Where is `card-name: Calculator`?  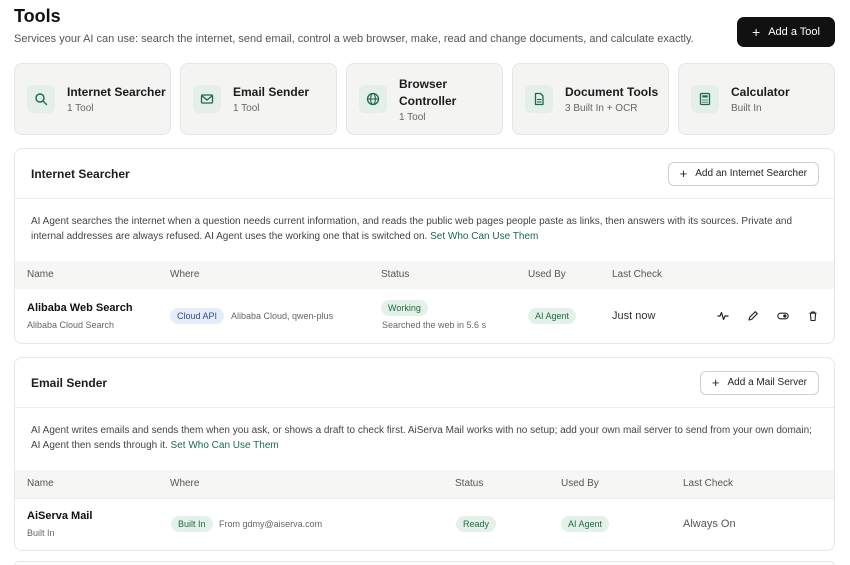 card-name: Calculator is located at coordinates (760, 92).